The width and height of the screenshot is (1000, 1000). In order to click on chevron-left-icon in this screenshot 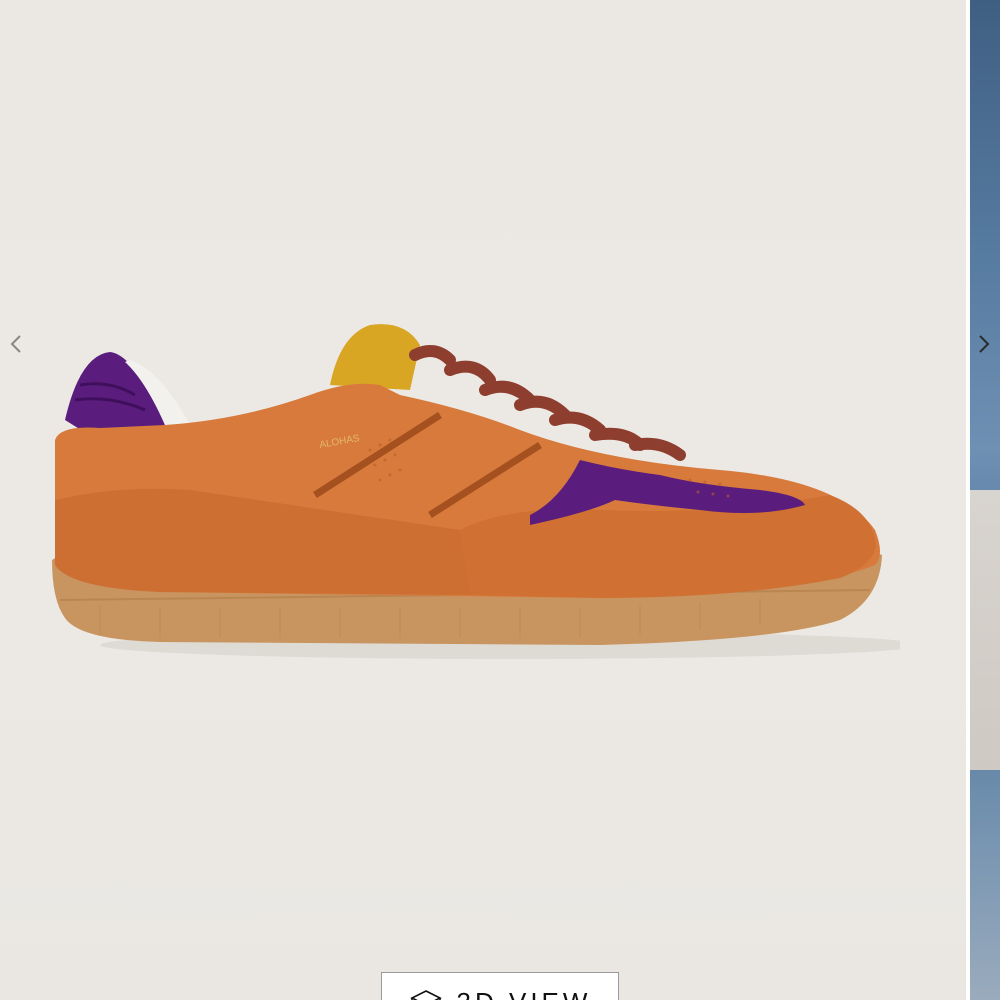, I will do `click(15, 344)`.